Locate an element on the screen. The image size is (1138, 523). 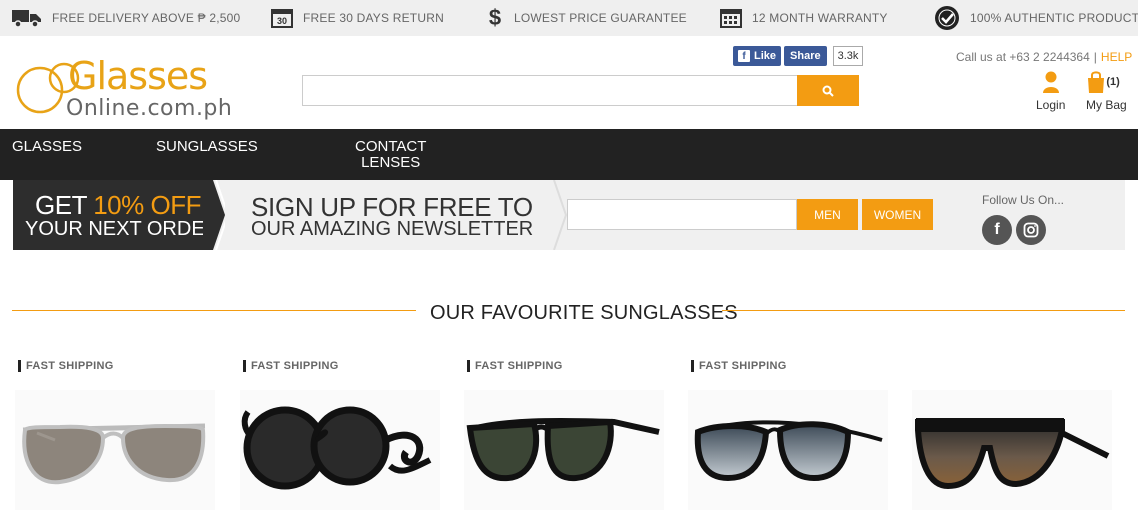
band-divider is located at coordinates (560, 215).